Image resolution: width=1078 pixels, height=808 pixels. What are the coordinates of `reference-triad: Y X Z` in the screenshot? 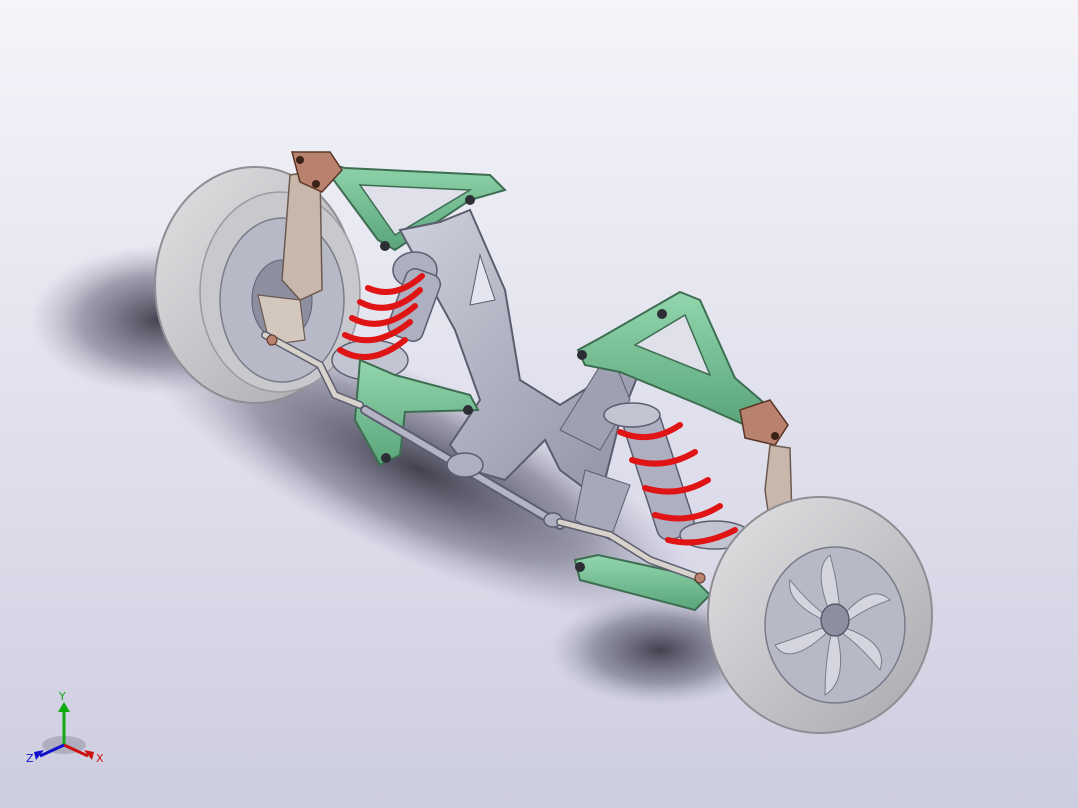 It's located at (65, 727).